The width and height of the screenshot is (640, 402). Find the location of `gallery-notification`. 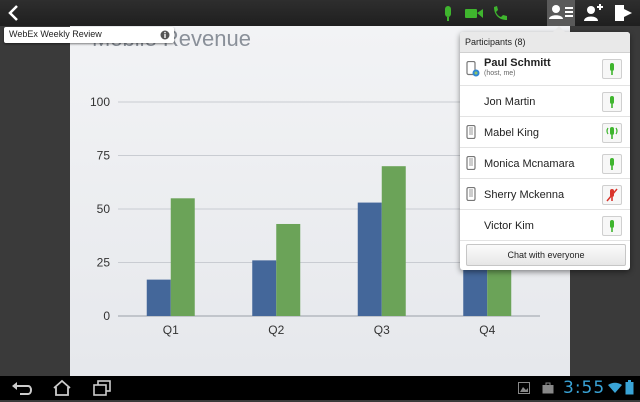

gallery-notification is located at coordinates (524, 390).